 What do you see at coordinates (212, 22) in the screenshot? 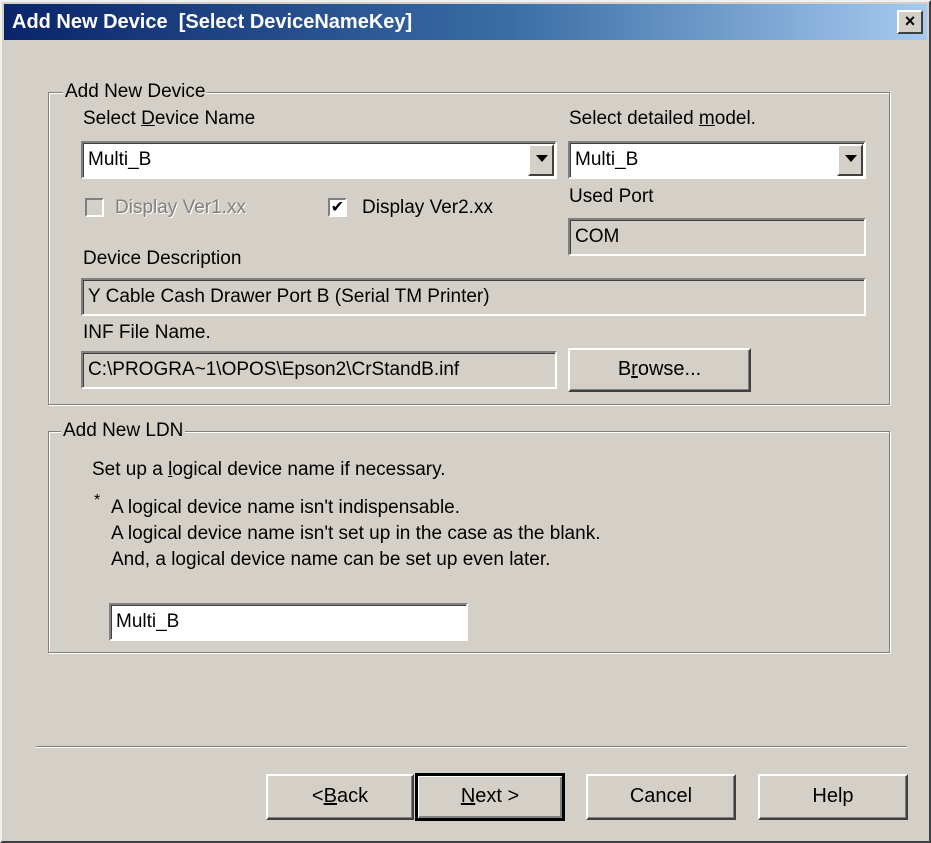
I see `window-title: Add New Device [Select DeviceNameKey]` at bounding box center [212, 22].